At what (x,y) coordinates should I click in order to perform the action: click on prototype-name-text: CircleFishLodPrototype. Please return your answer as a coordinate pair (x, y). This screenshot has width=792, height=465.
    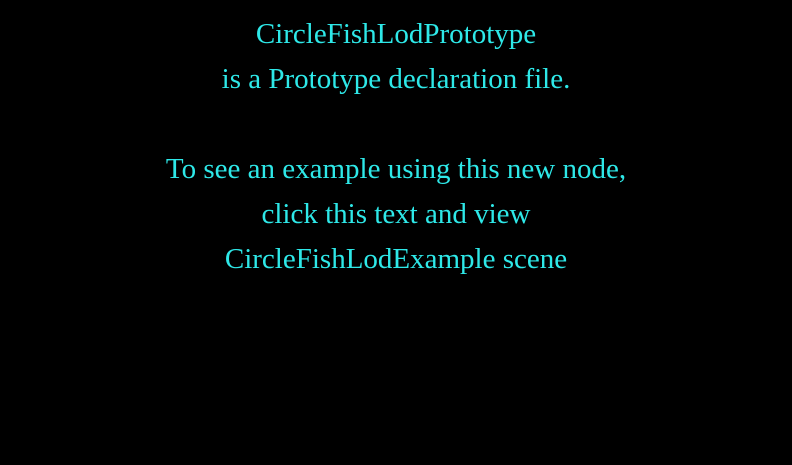
    Looking at the image, I should click on (396, 34).